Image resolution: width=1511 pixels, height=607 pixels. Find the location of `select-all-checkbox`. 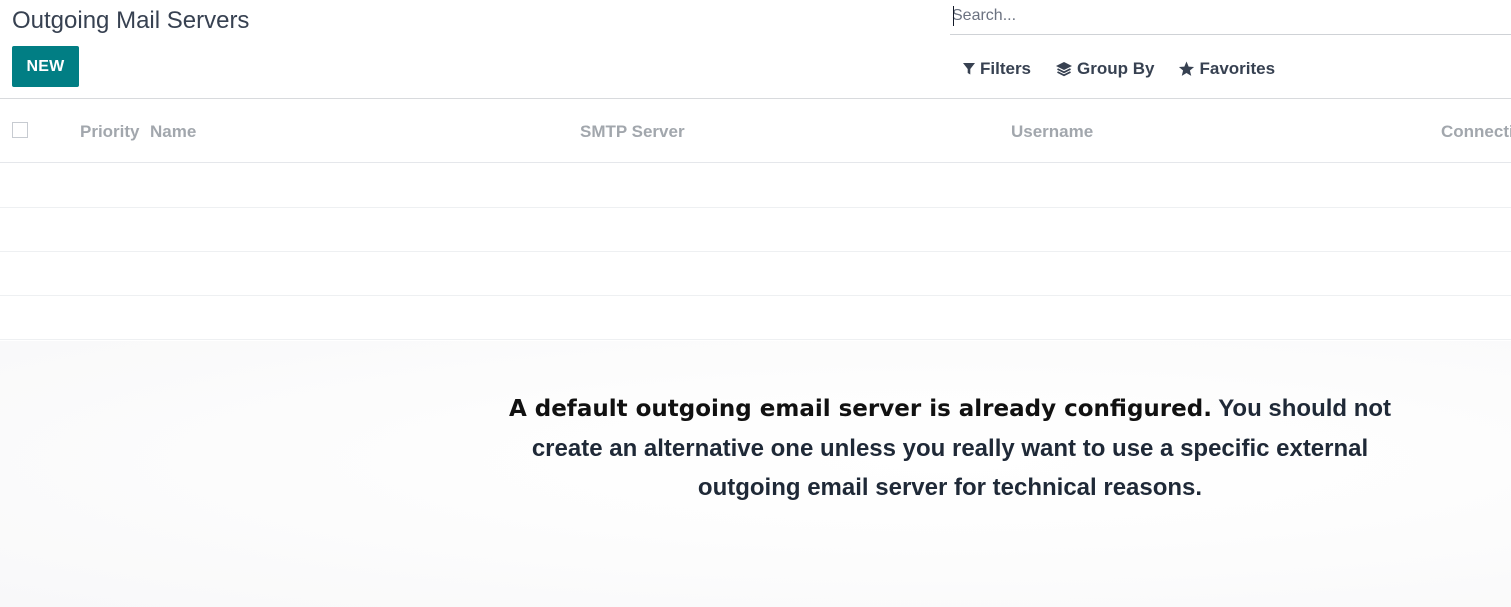

select-all-checkbox is located at coordinates (20, 130).